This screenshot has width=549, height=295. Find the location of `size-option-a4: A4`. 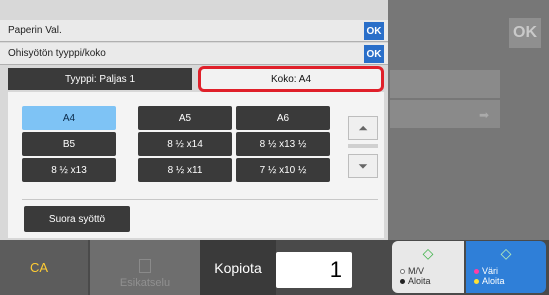

size-option-a4: A4 is located at coordinates (69, 118).